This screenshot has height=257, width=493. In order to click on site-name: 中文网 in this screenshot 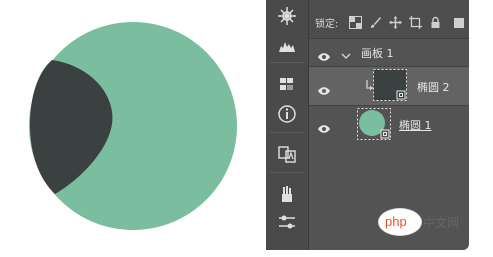, I will do `click(441, 223)`.